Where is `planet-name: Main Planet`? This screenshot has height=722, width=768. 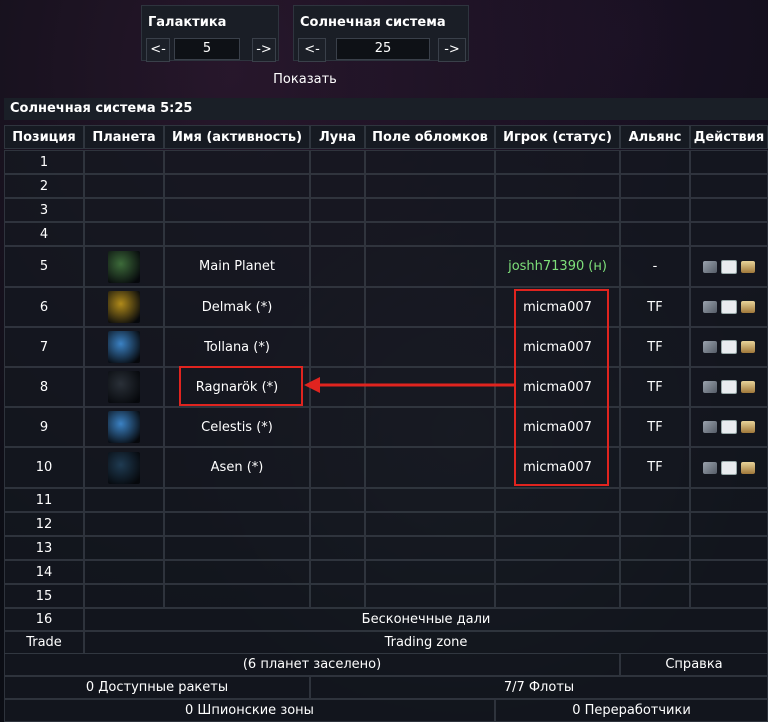 planet-name: Main Planet is located at coordinates (237, 266).